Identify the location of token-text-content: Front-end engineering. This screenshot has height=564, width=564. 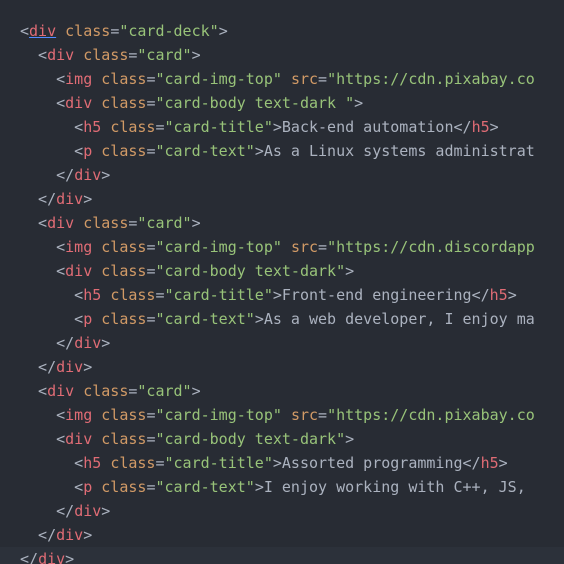
(376, 295).